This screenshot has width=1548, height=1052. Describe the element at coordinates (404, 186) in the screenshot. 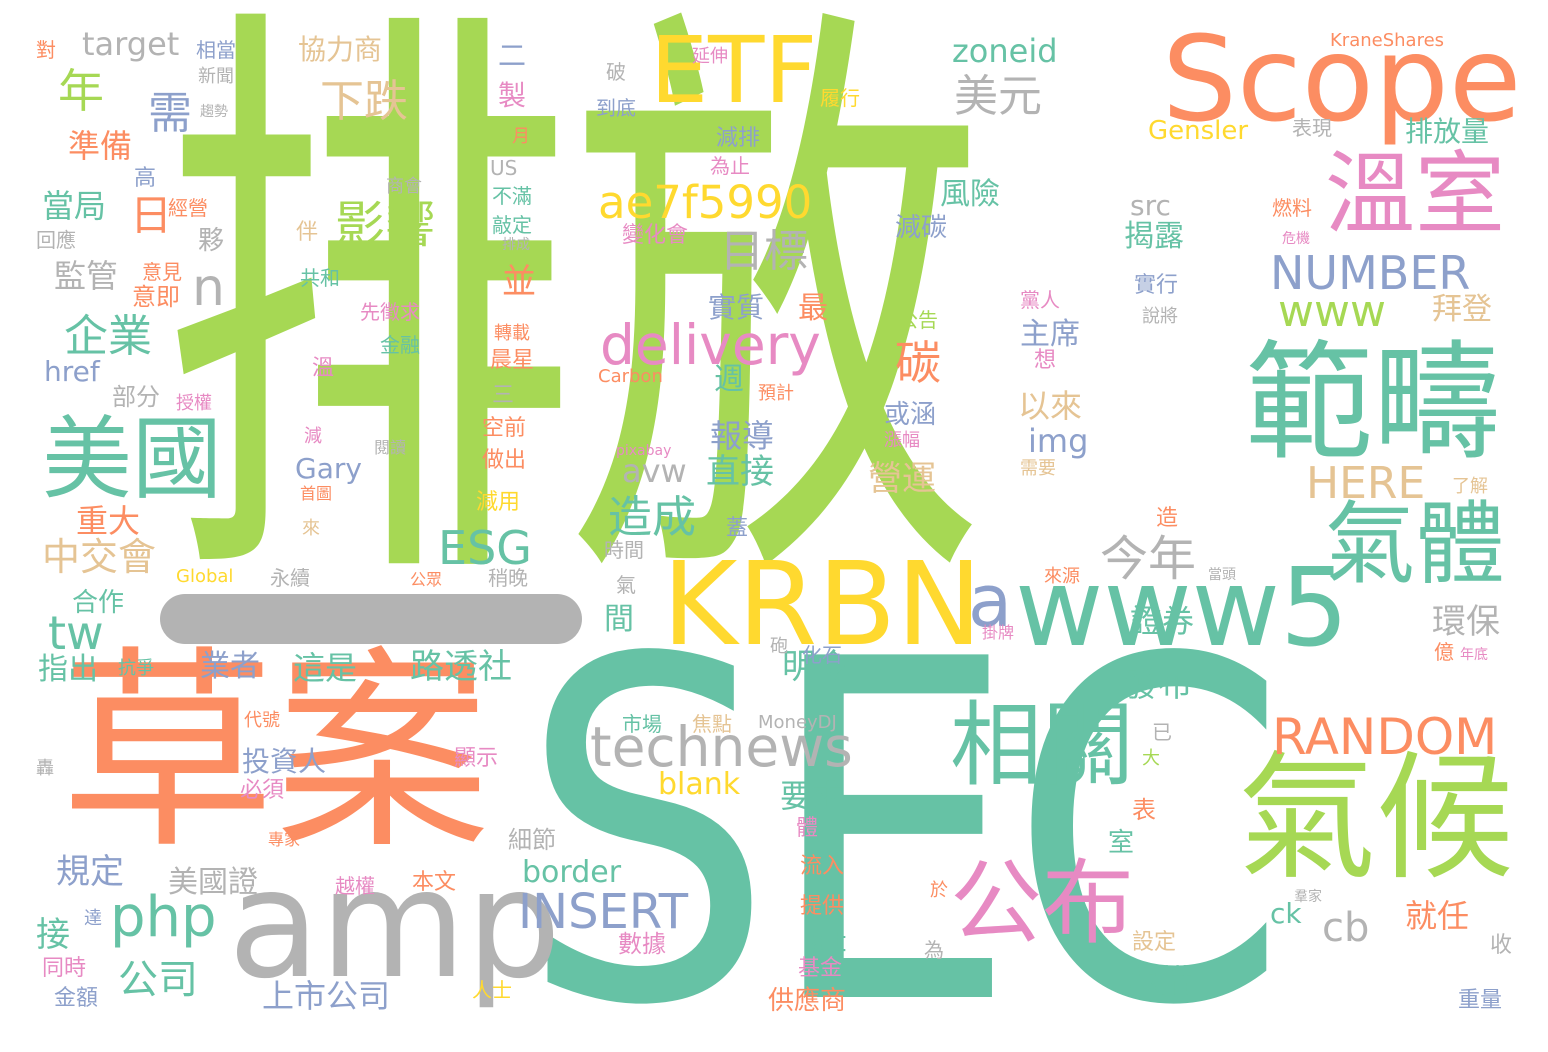

I see `word-shanghui: 商會` at that location.